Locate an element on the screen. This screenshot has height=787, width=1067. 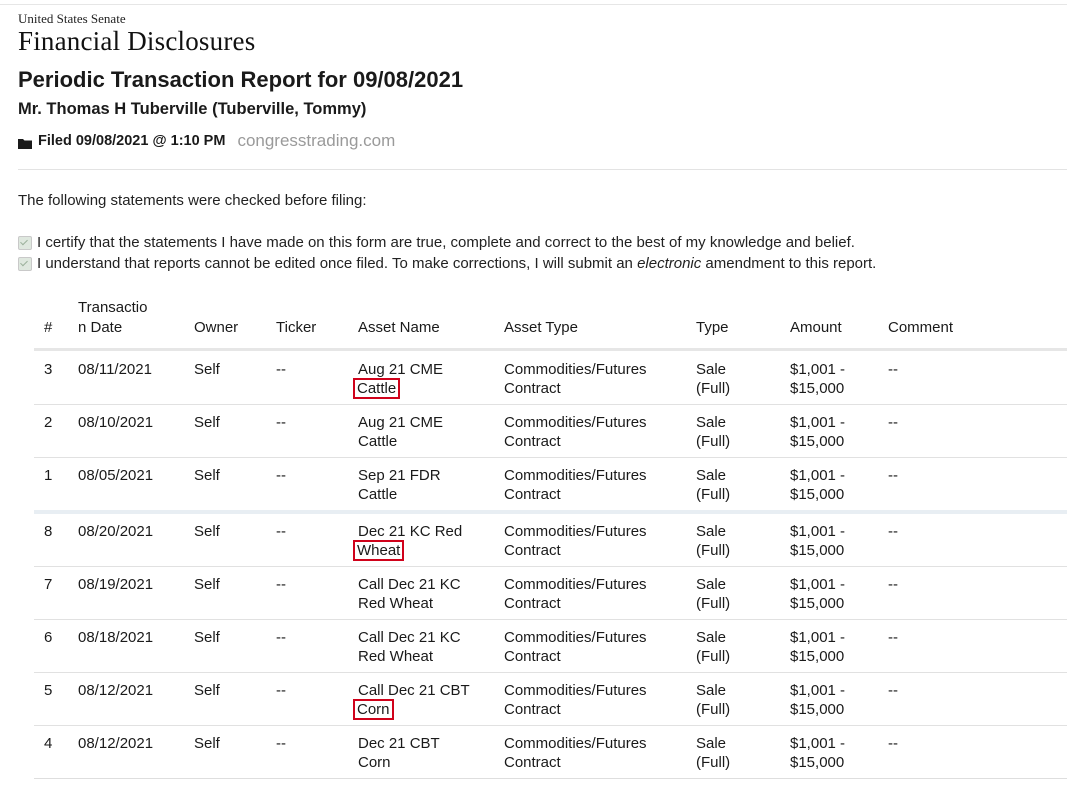
cell-number: 2 is located at coordinates (53, 431).